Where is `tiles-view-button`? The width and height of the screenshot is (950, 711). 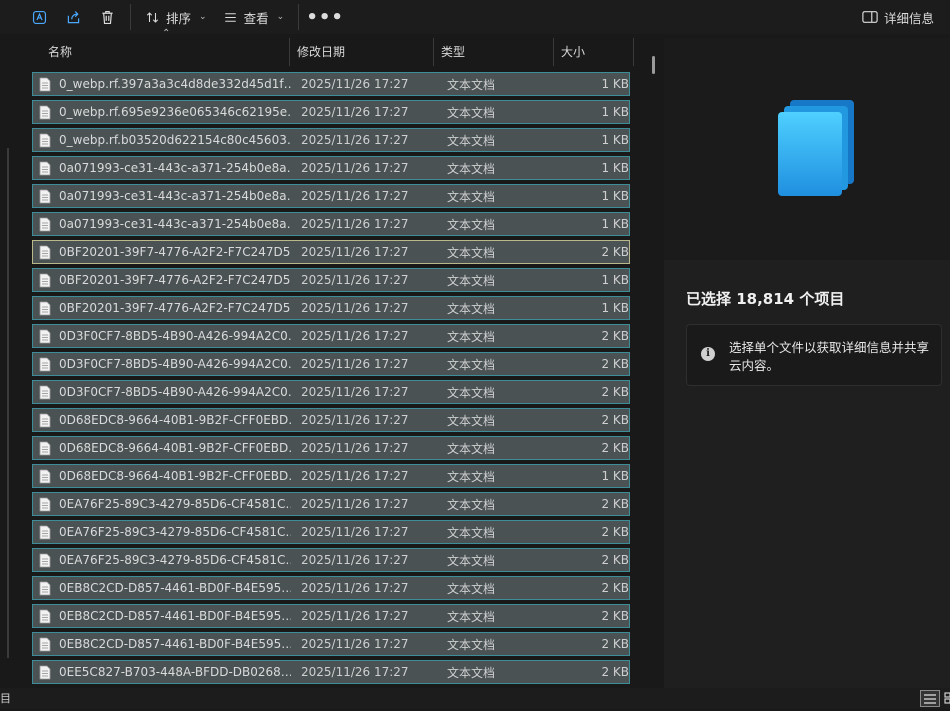
tiles-view-button is located at coordinates (946, 698).